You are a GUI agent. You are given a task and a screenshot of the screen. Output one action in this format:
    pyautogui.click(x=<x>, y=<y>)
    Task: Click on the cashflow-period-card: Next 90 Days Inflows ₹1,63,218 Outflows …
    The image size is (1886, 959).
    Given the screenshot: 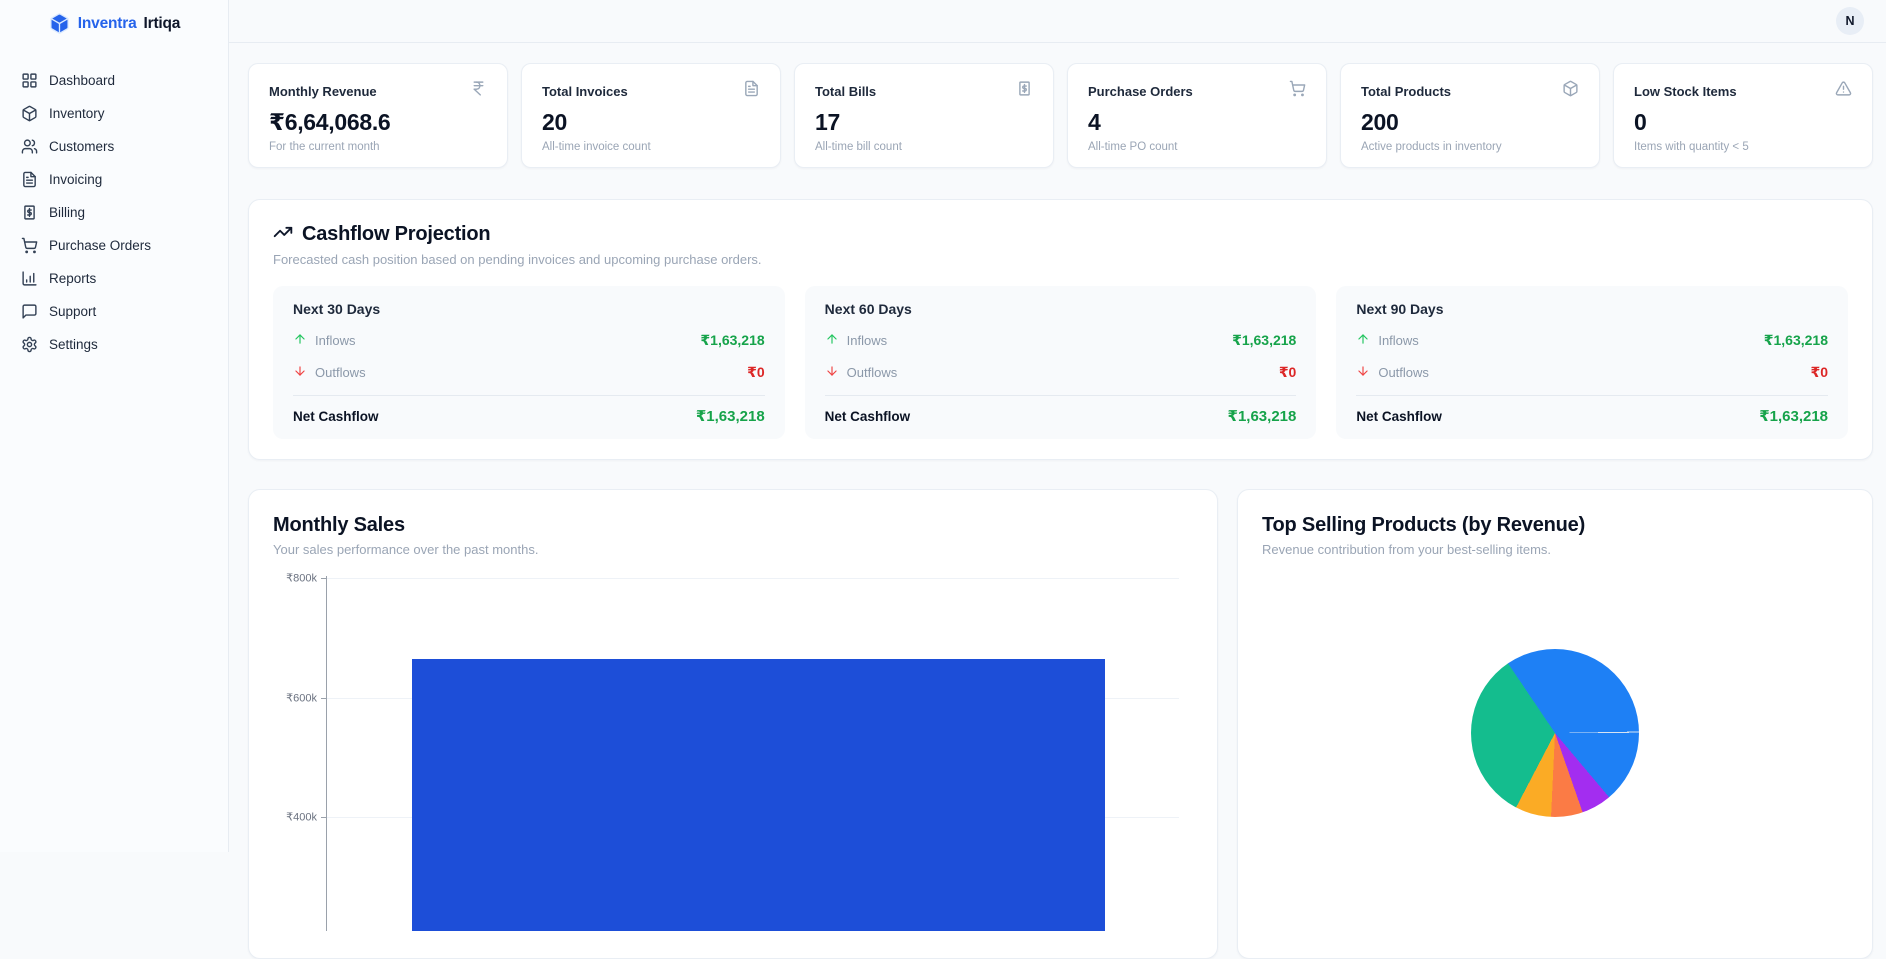 What is the action you would take?
    pyautogui.click(x=1592, y=362)
    